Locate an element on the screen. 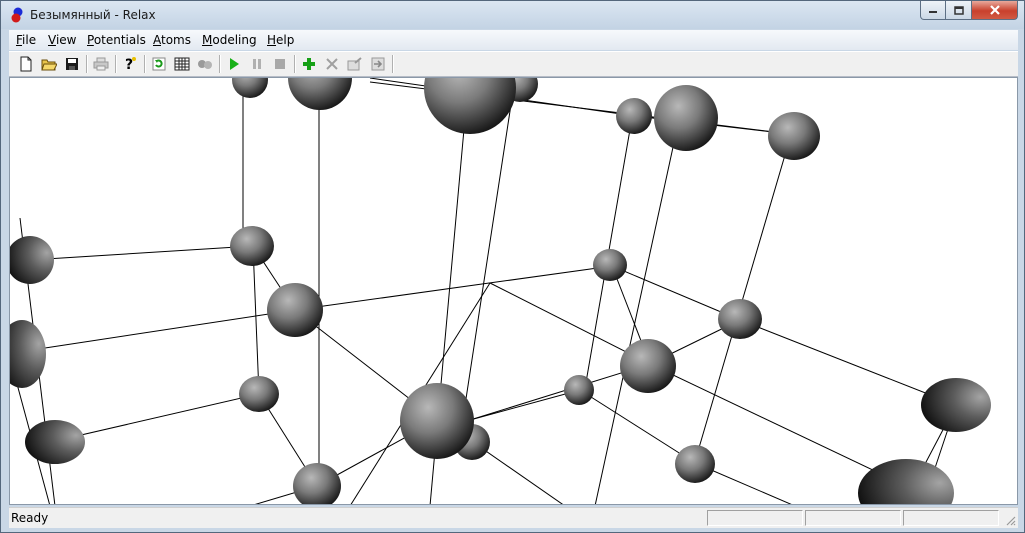 This screenshot has width=1025, height=533. new-file-icon is located at coordinates (26, 64).